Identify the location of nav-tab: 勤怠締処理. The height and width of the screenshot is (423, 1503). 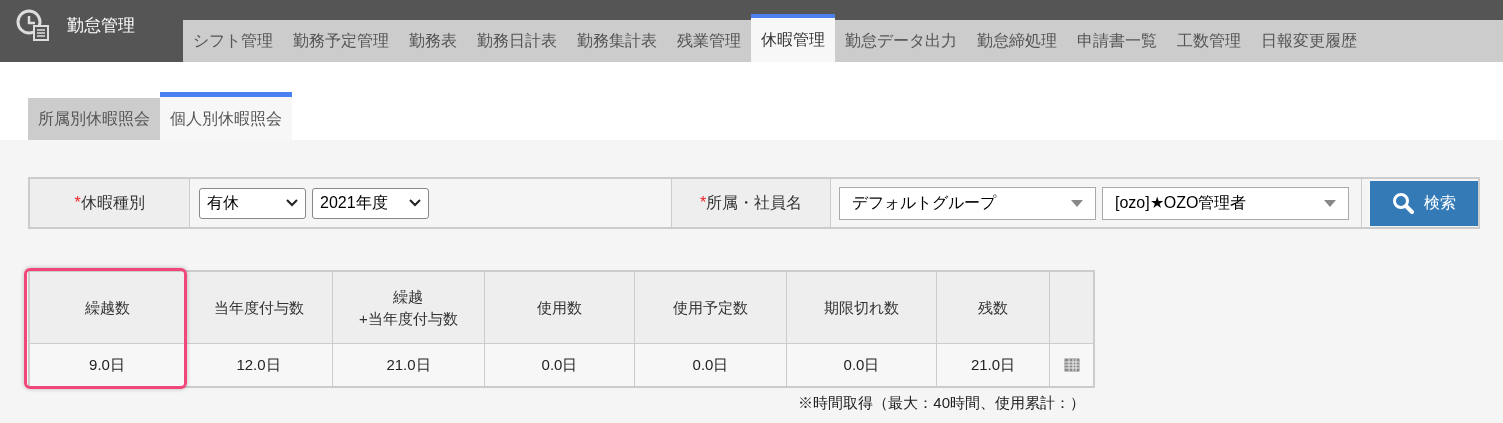
(1017, 41).